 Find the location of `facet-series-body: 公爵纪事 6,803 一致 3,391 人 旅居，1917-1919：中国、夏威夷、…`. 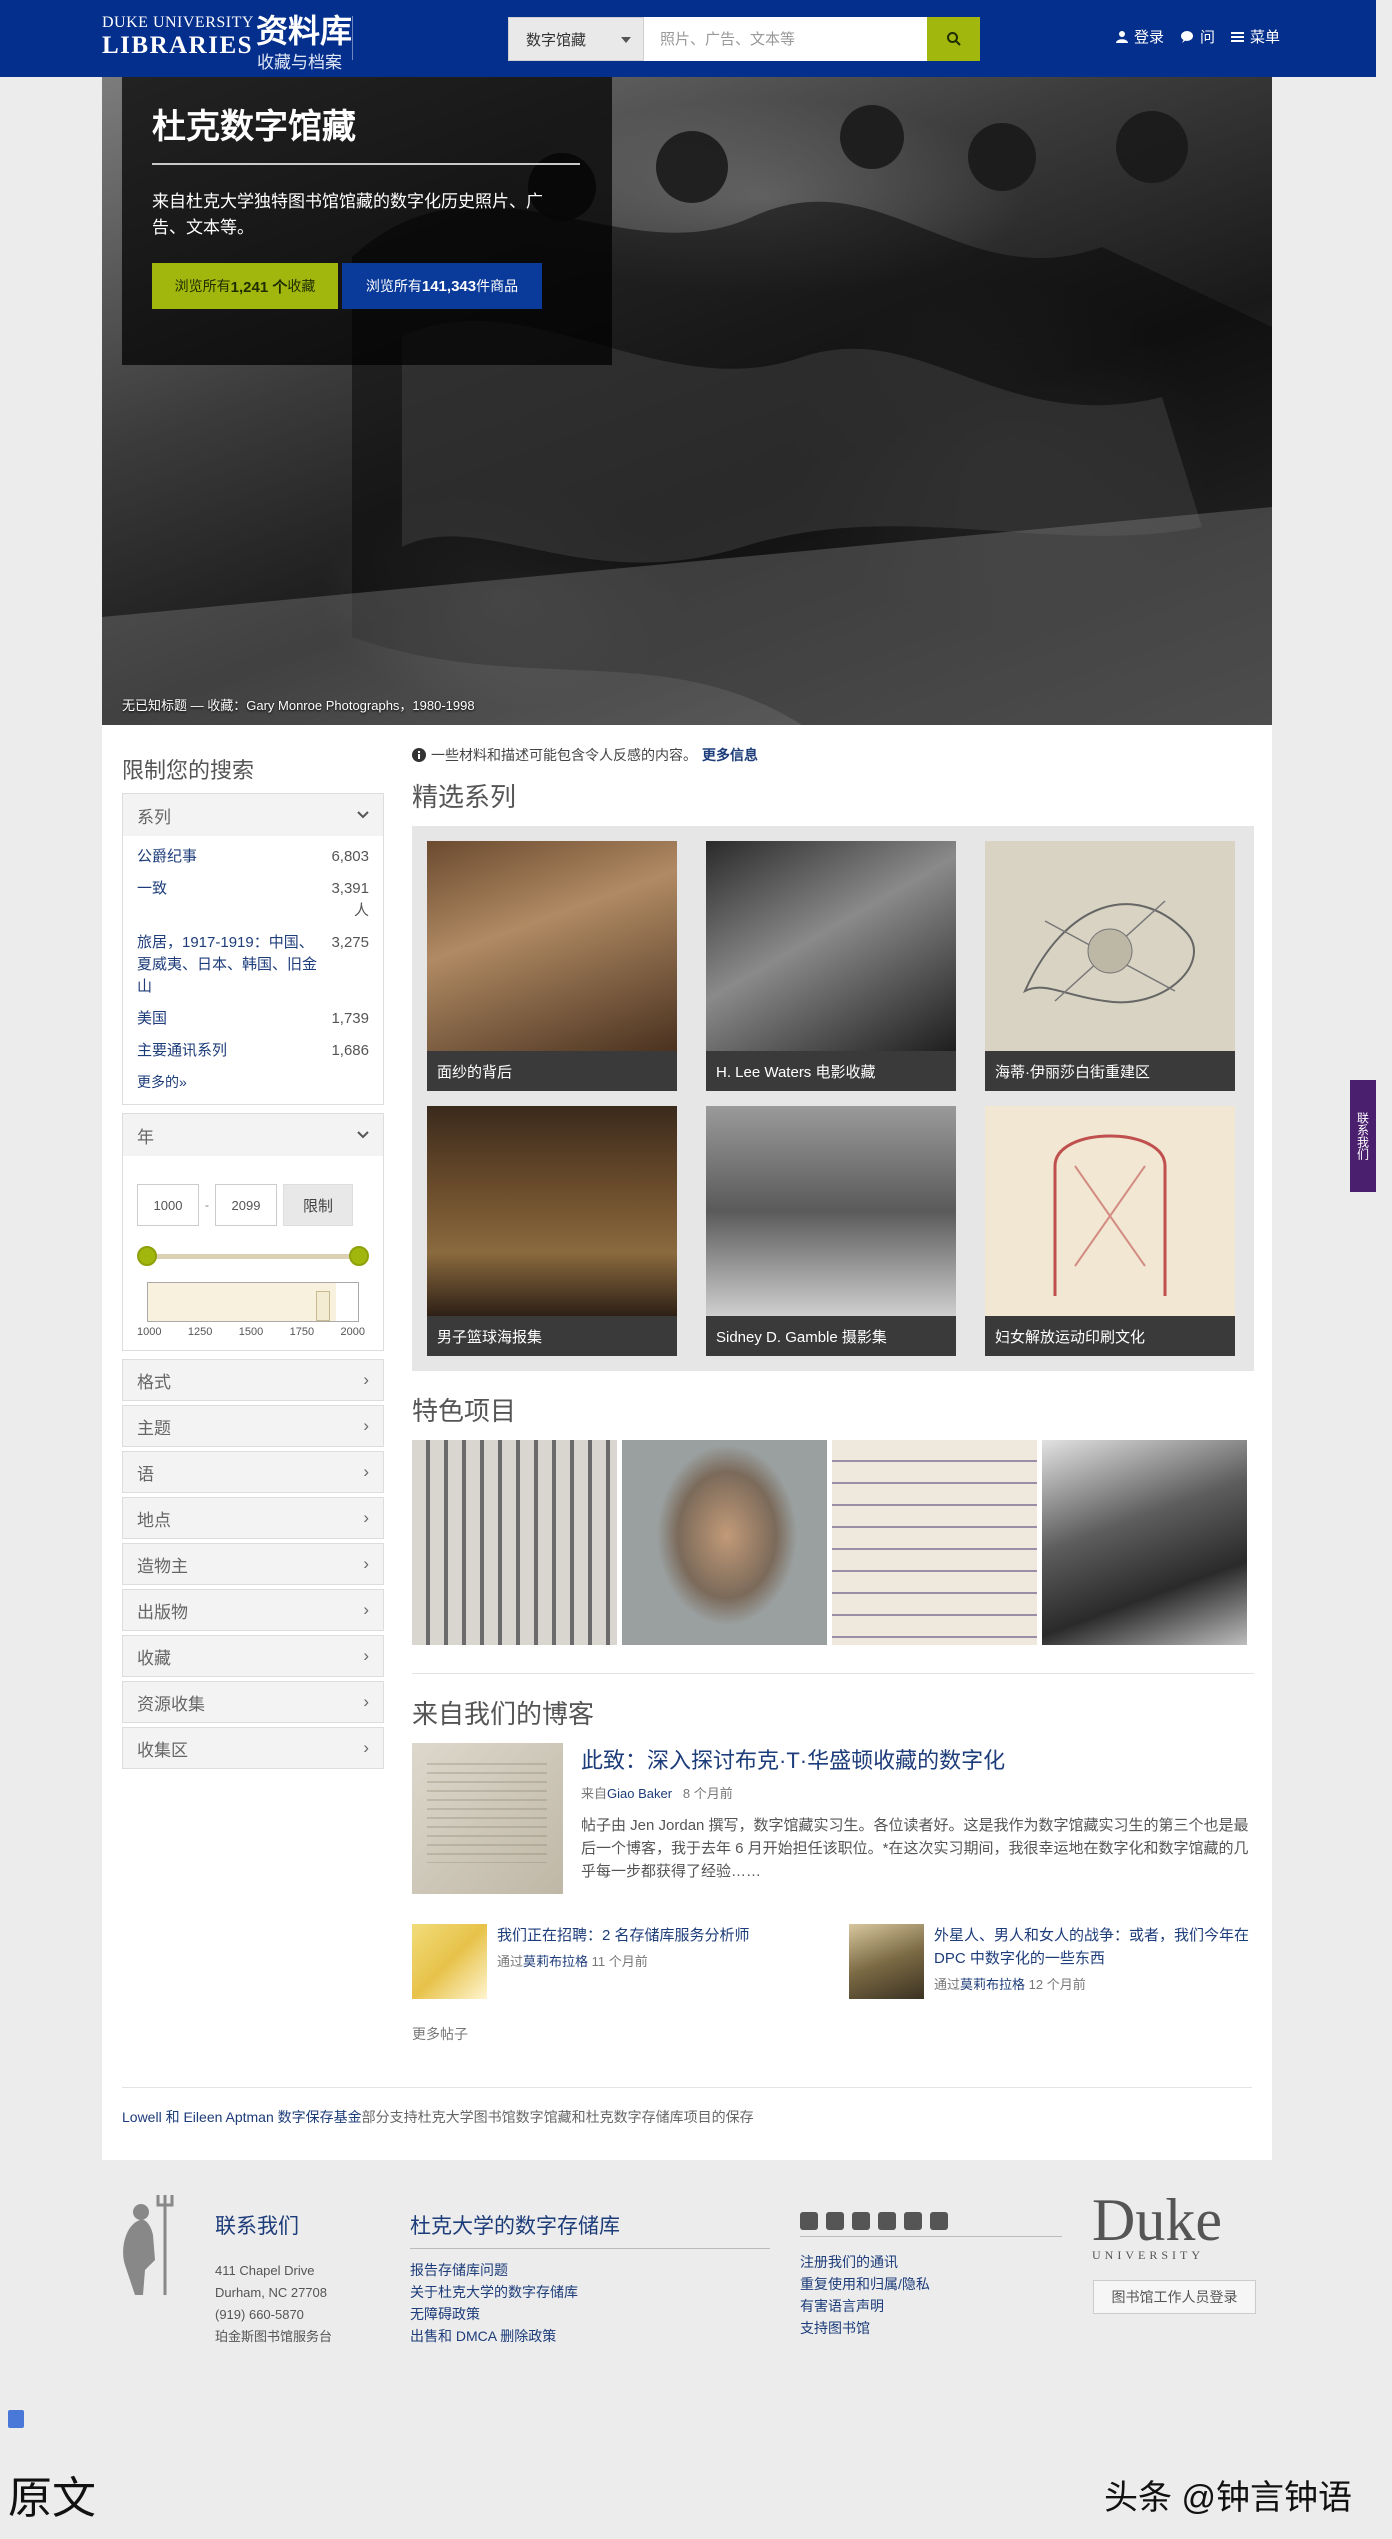

facet-series-body: 公爵纪事 6,803 一致 3,391 人 旅居，1917-1919：中国、夏威夷、… is located at coordinates (253, 970).